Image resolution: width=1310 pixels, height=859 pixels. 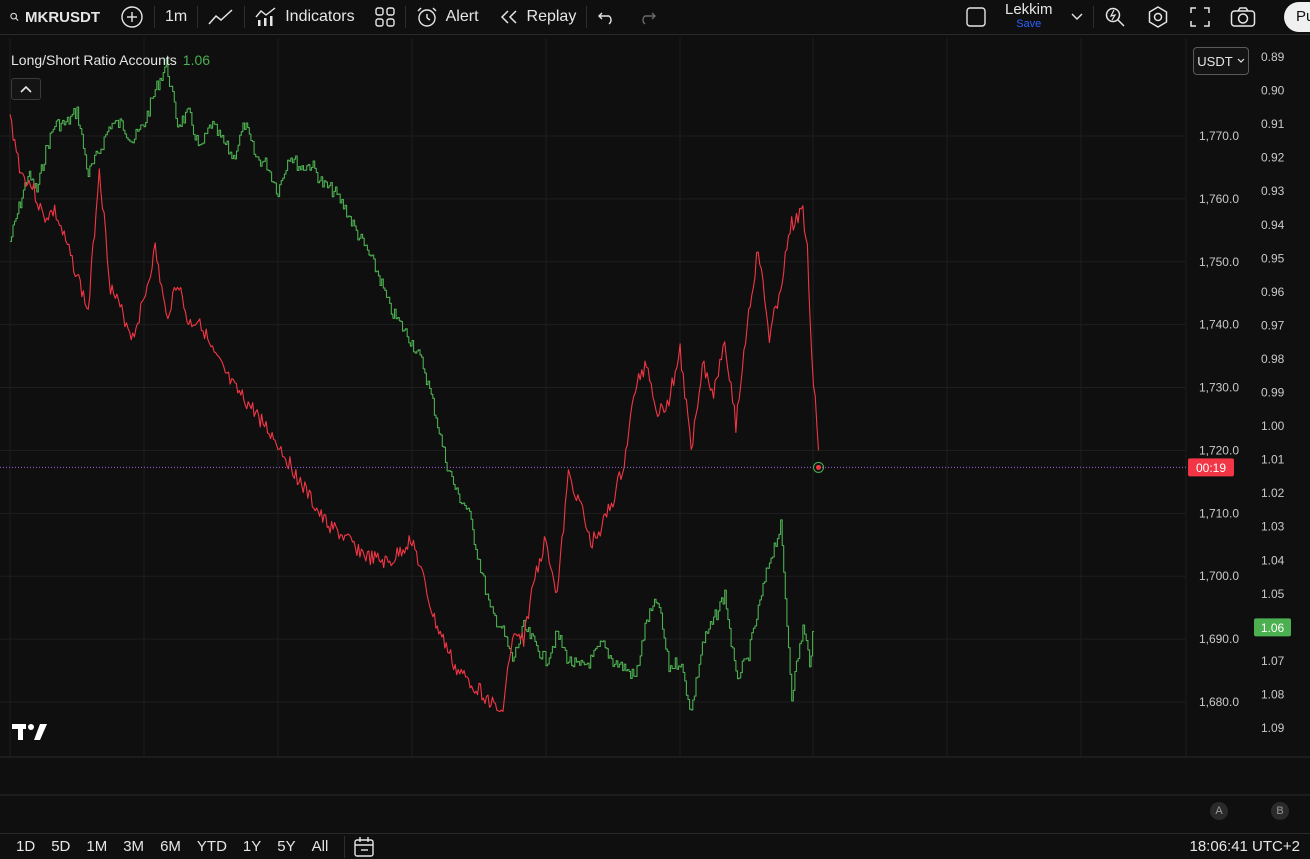 I want to click on price-tick-label: 1,710.0, so click(x=1219, y=513).